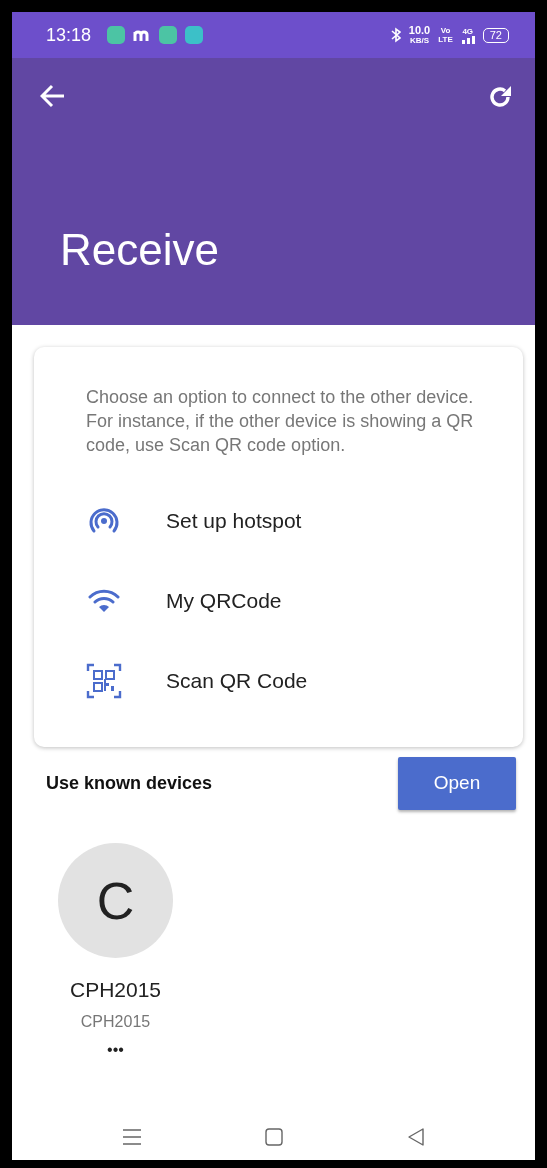 The height and width of the screenshot is (1168, 547). I want to click on battery-level: 72, so click(495, 35).